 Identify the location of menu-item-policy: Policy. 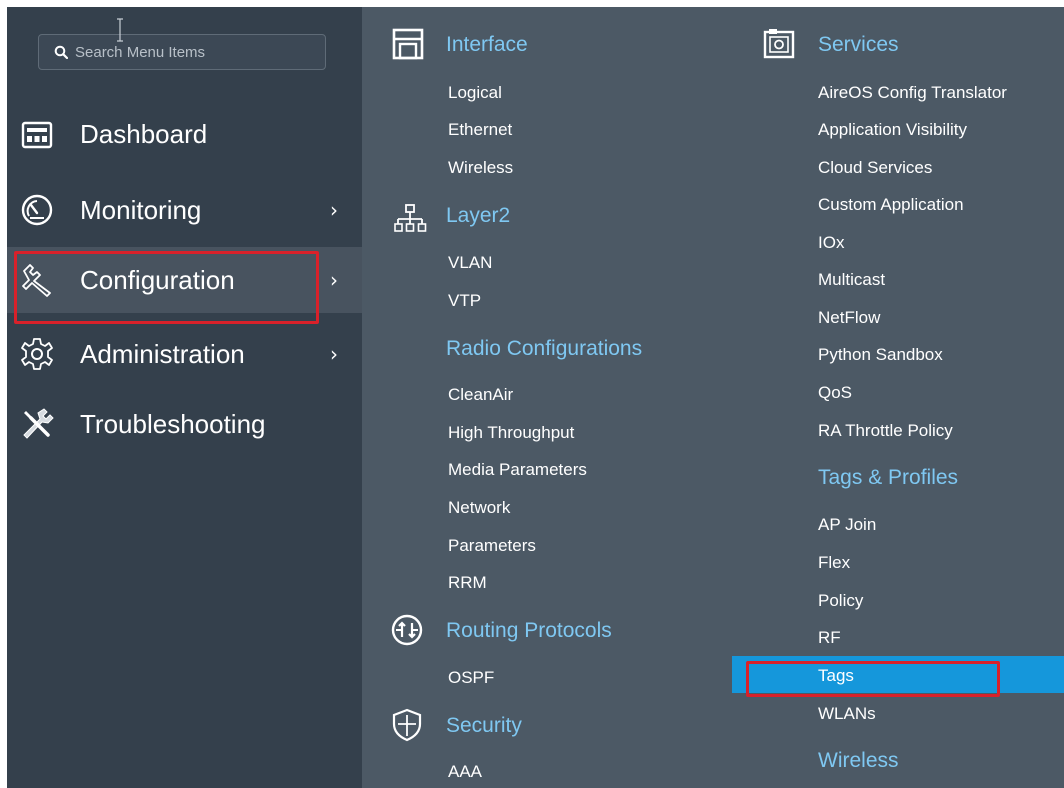
(840, 601).